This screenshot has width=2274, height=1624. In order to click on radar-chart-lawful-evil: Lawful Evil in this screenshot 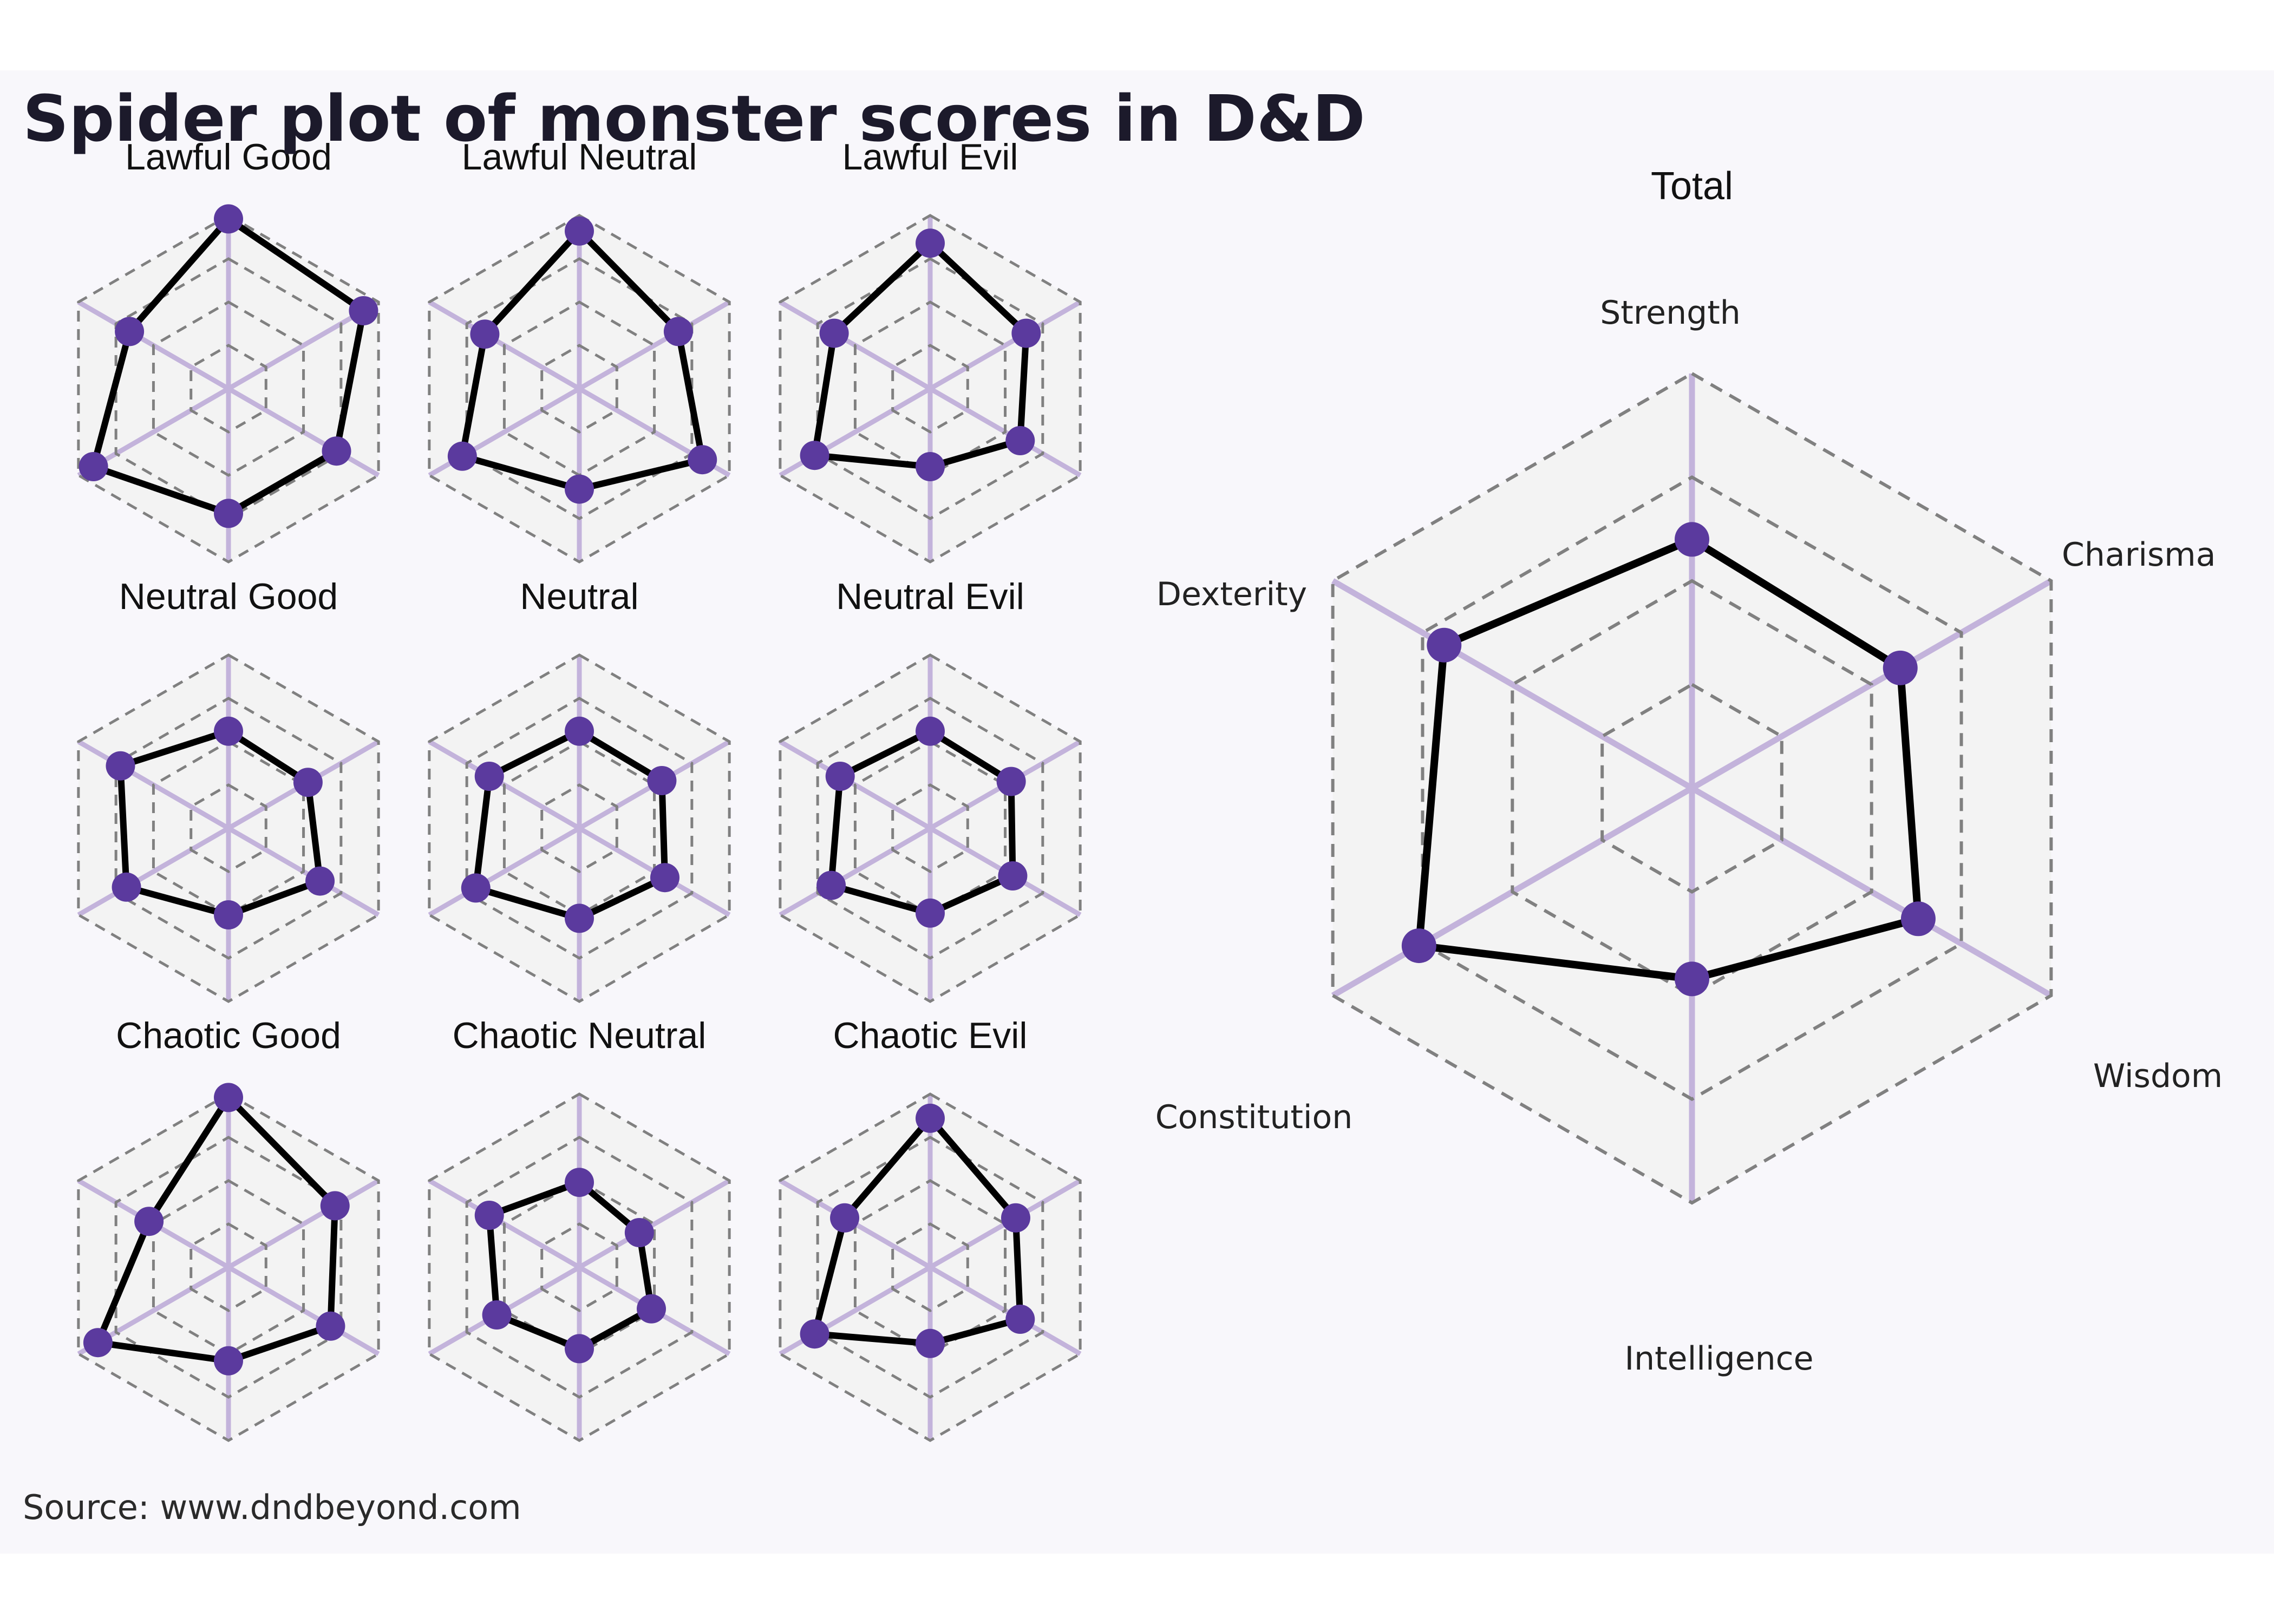, I will do `click(931, 350)`.